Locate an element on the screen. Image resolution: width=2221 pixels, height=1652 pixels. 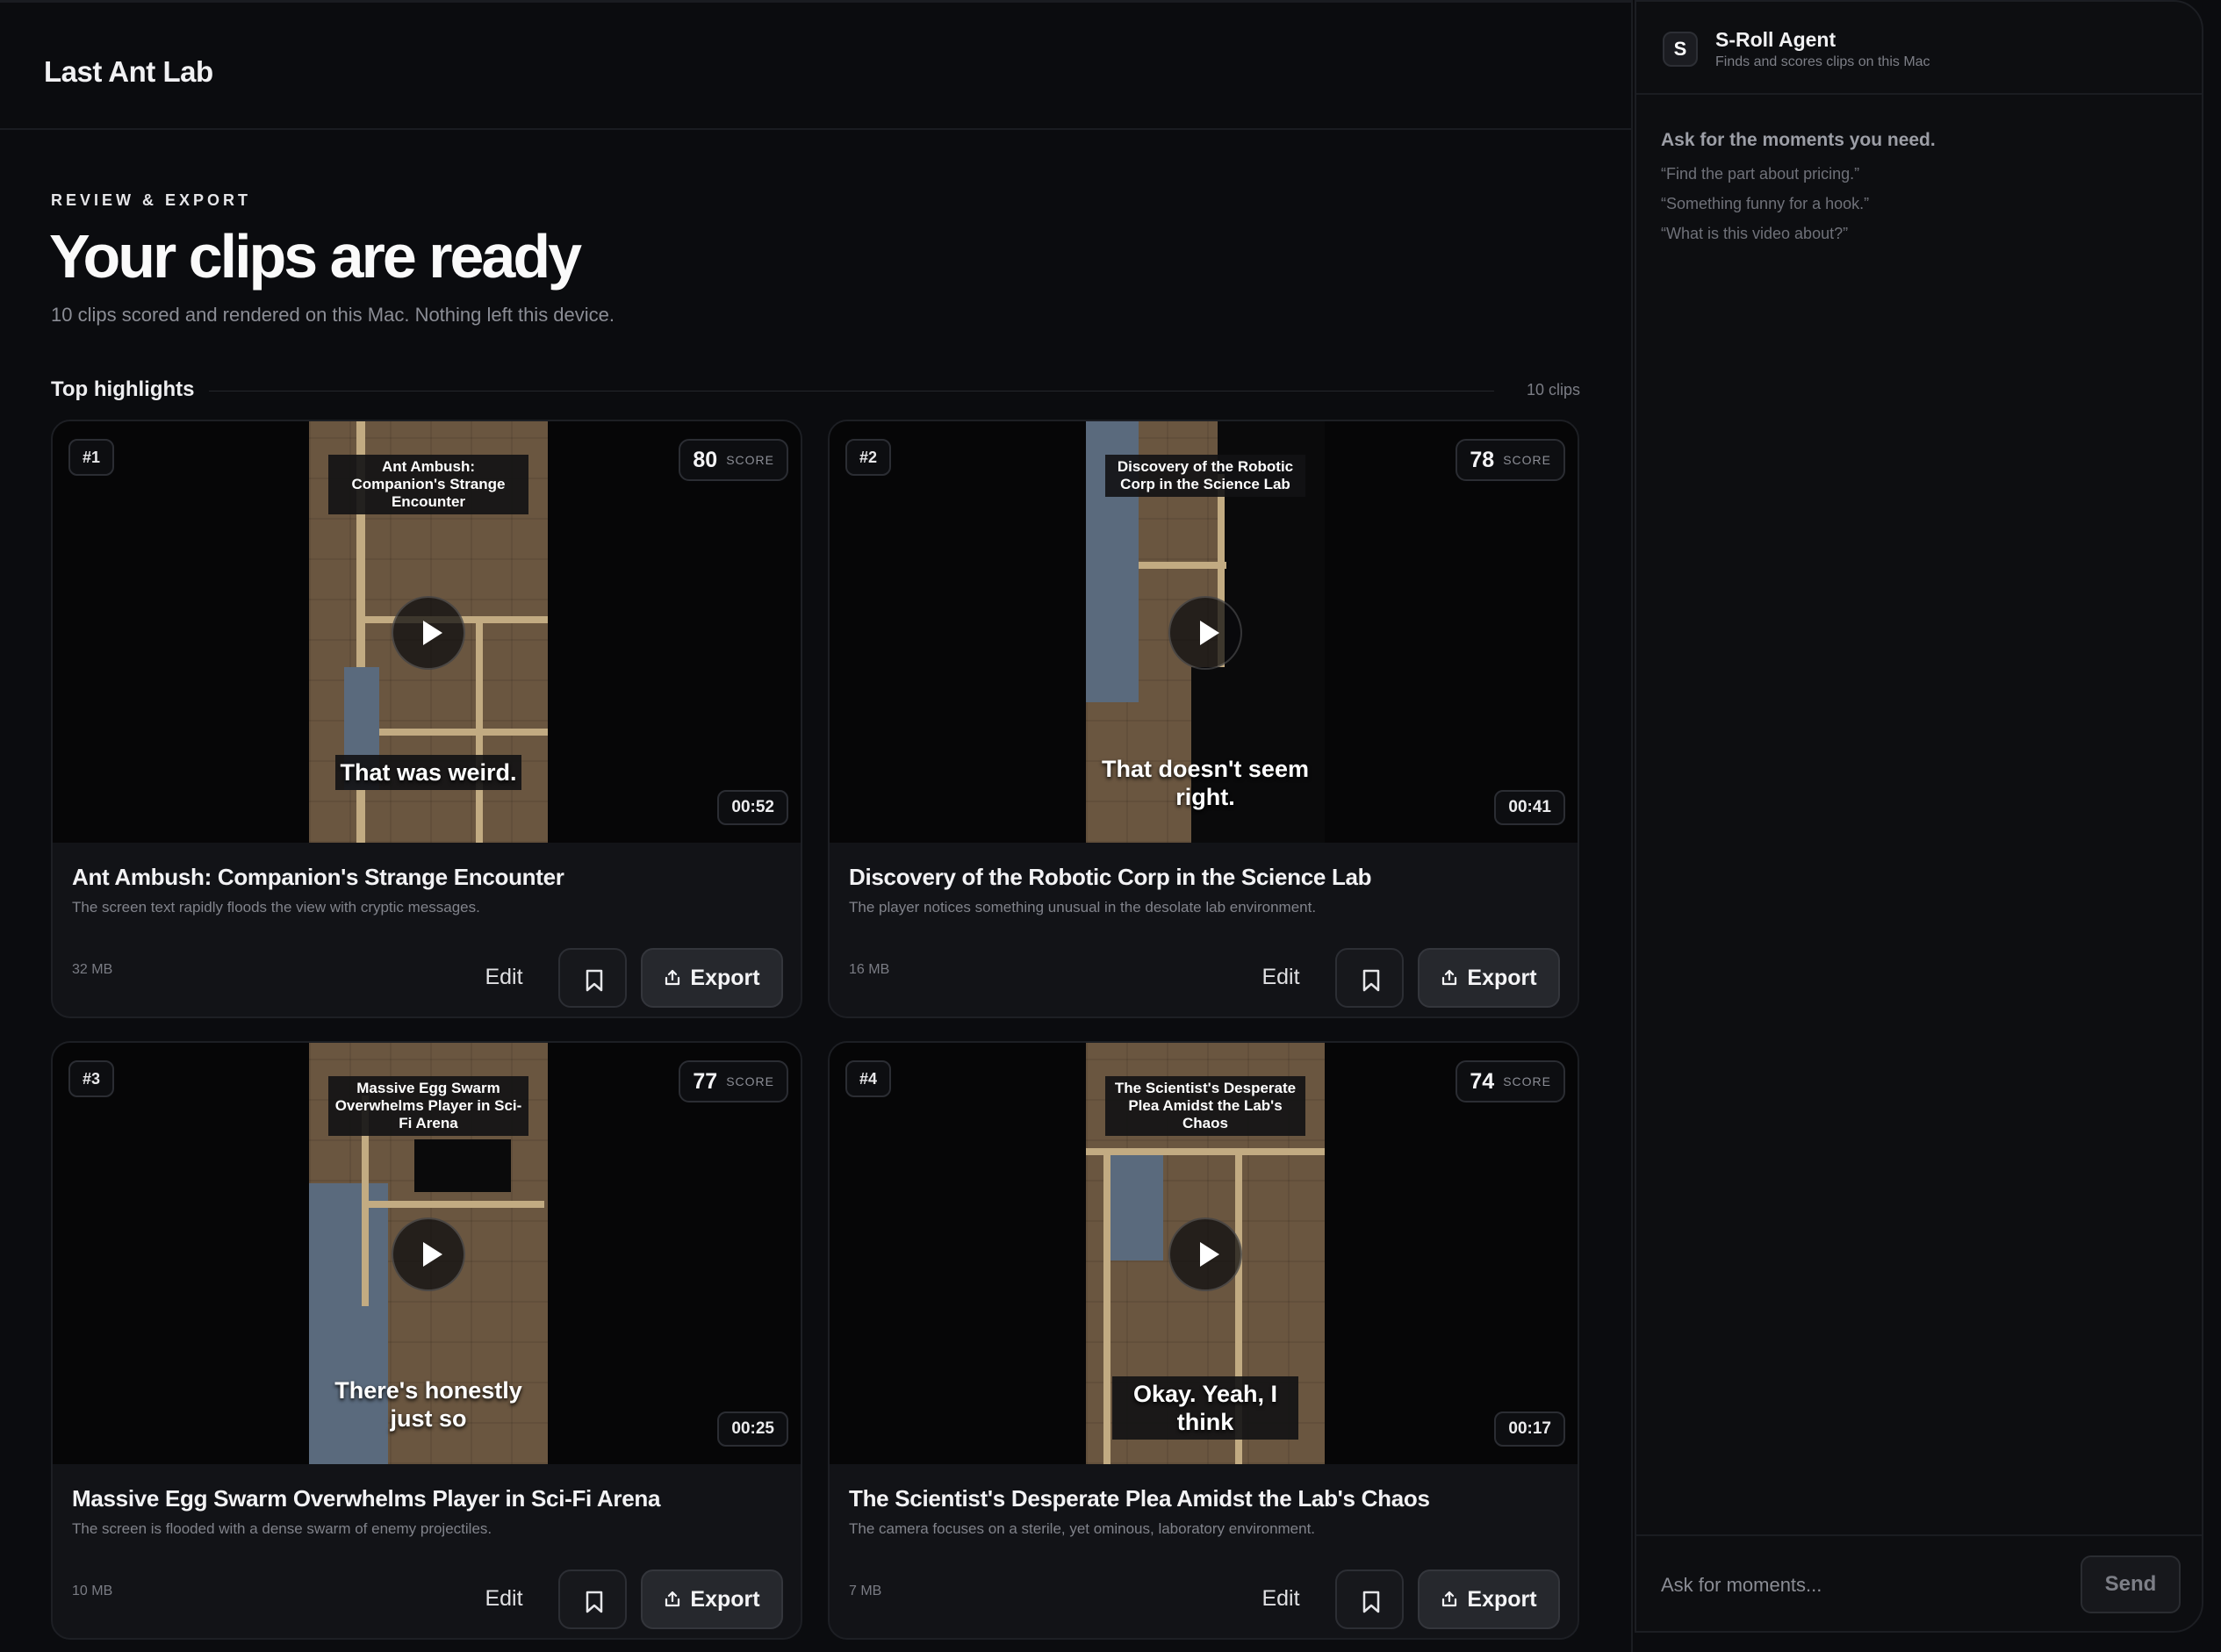
clip-count: 10 clips is located at coordinates (1553, 390).